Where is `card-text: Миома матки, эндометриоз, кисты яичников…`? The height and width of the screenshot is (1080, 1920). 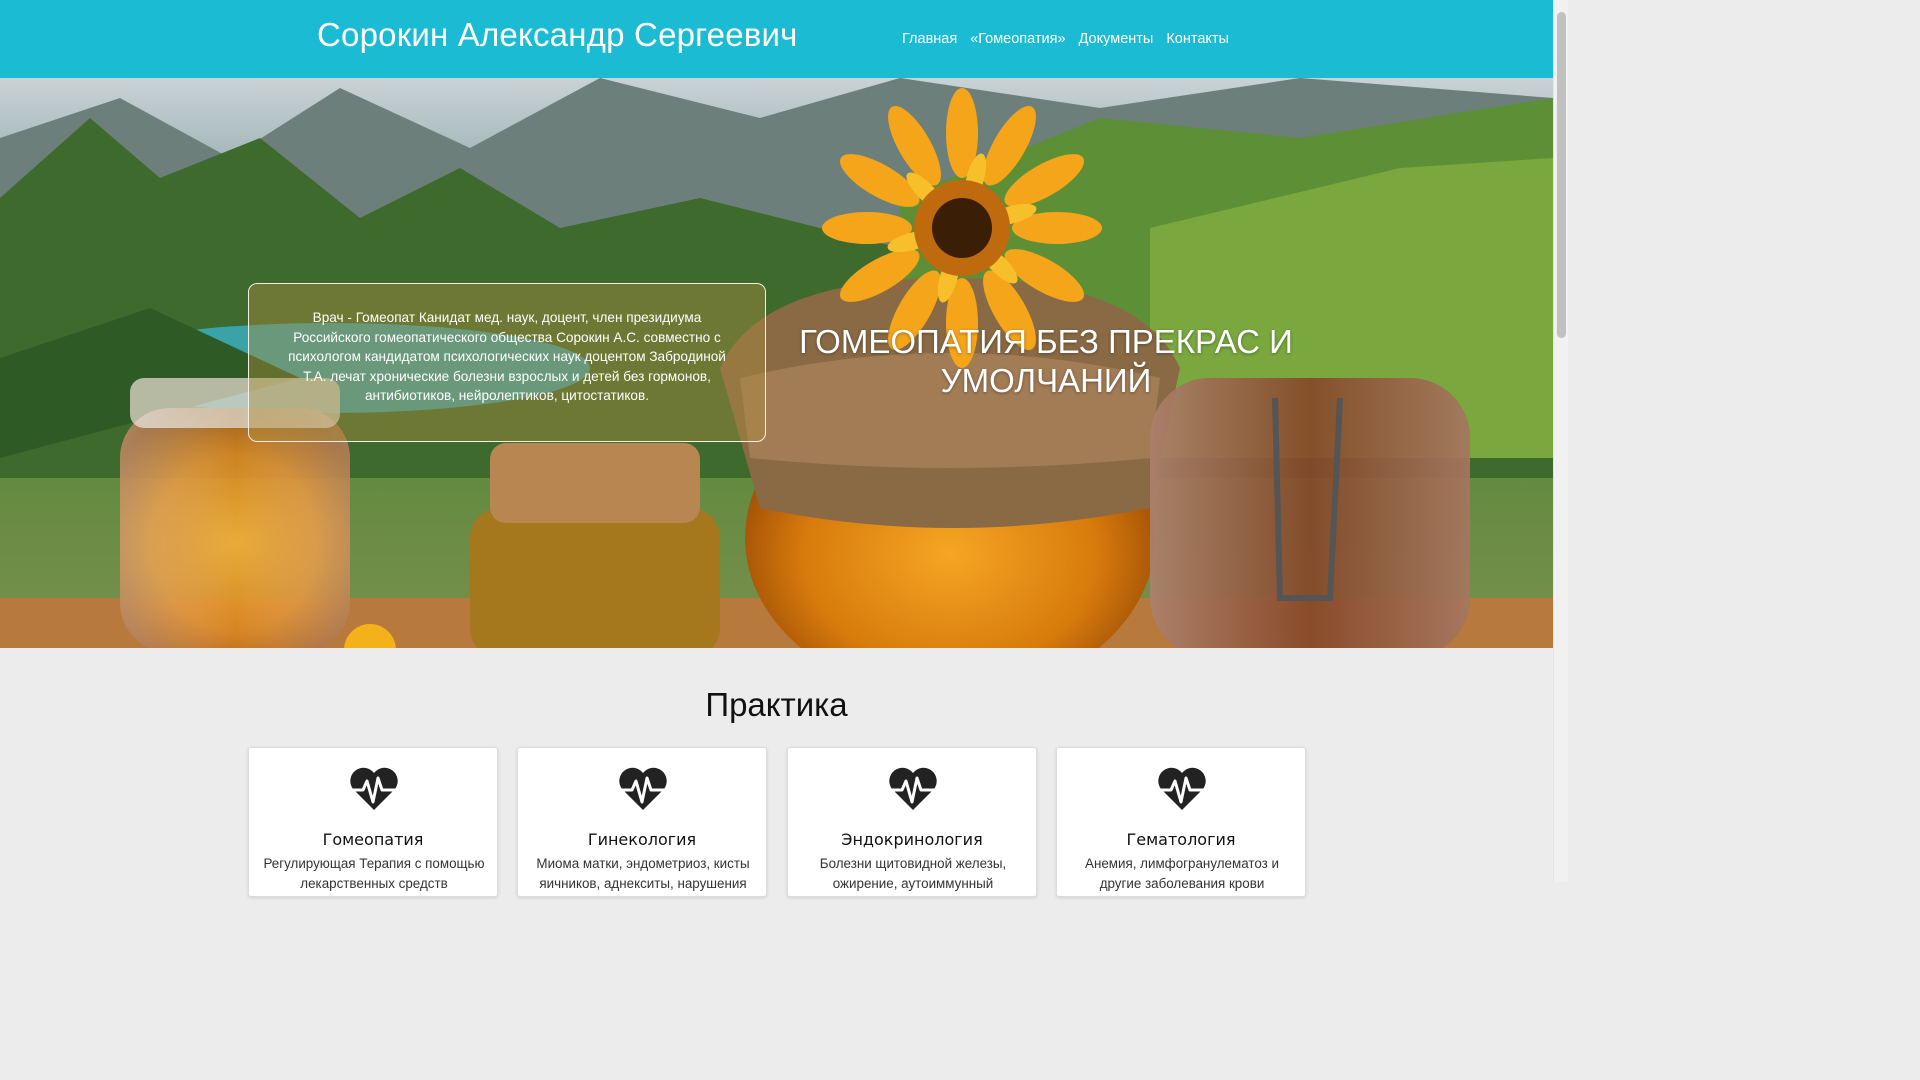 card-text: Миома матки, эндометриоз, кисты яичников… is located at coordinates (643, 873).